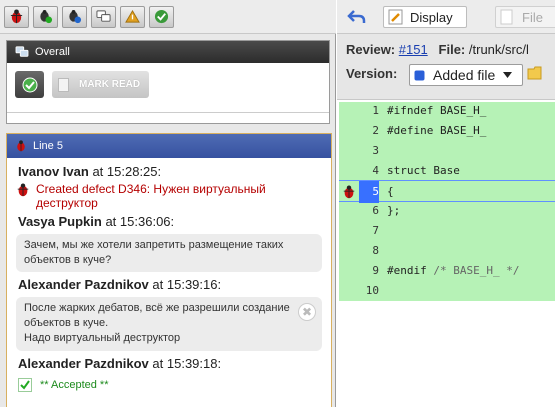 This screenshot has height=407, width=555. I want to click on code-text: #ifndef BASE_H_, so click(436, 111).